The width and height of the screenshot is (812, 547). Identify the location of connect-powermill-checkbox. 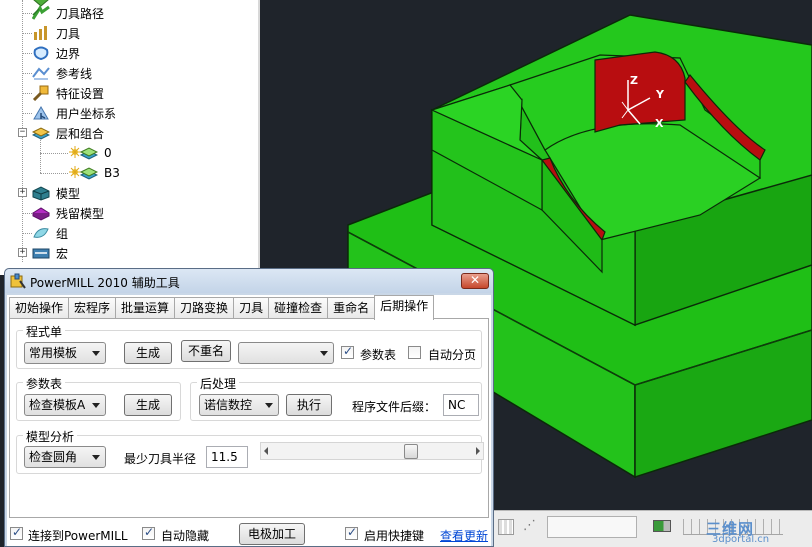
(16, 532).